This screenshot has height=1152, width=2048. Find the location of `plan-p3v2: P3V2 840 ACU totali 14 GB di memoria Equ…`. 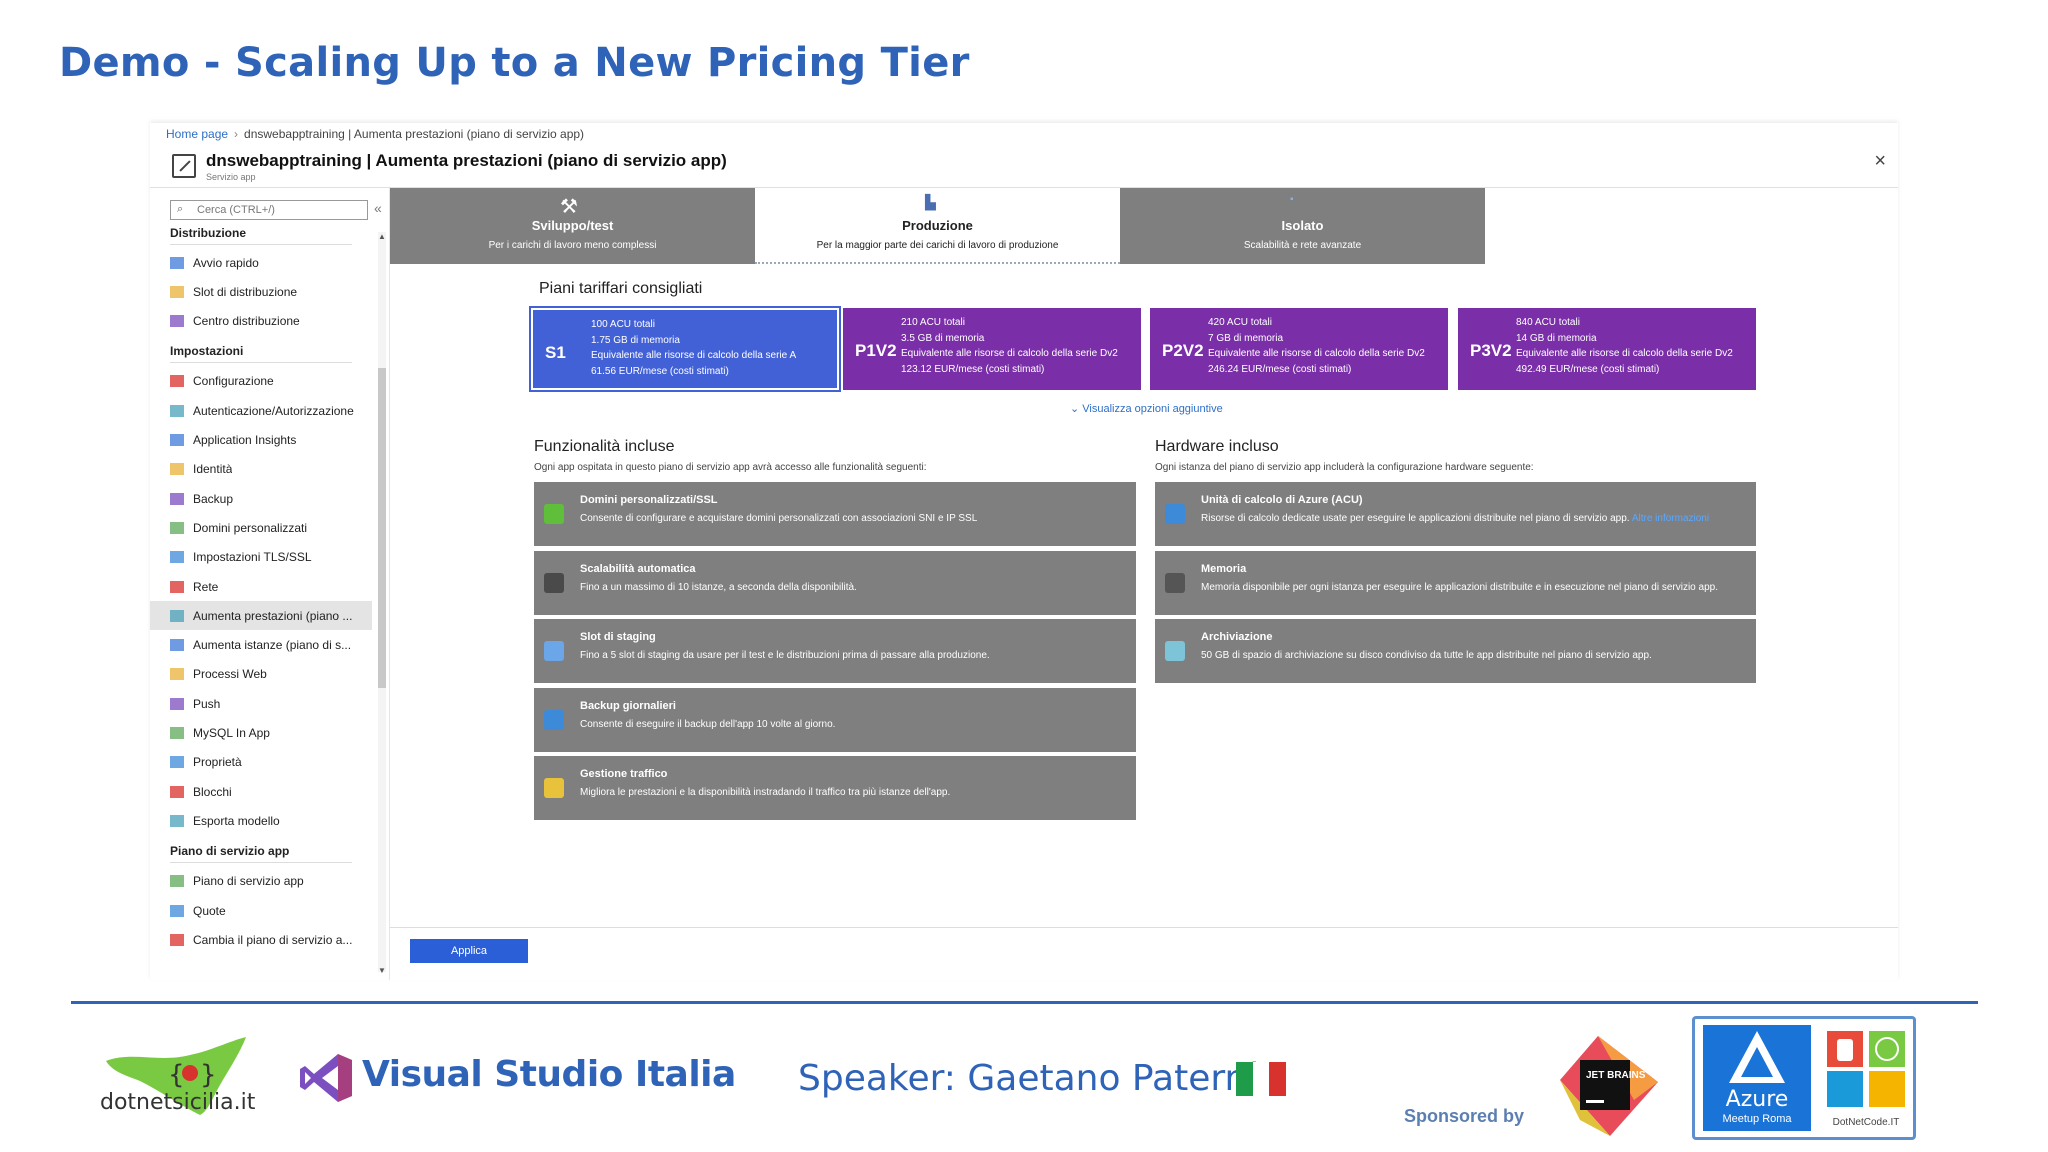

plan-p3v2: P3V2 840 ACU totali 14 GB di memoria Equ… is located at coordinates (1607, 349).